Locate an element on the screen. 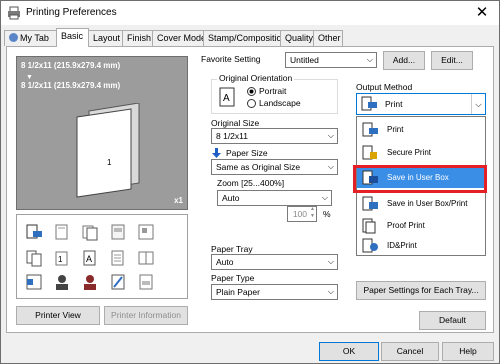 This screenshot has height=364, width=500. output-method-value: Print is located at coordinates (394, 104).